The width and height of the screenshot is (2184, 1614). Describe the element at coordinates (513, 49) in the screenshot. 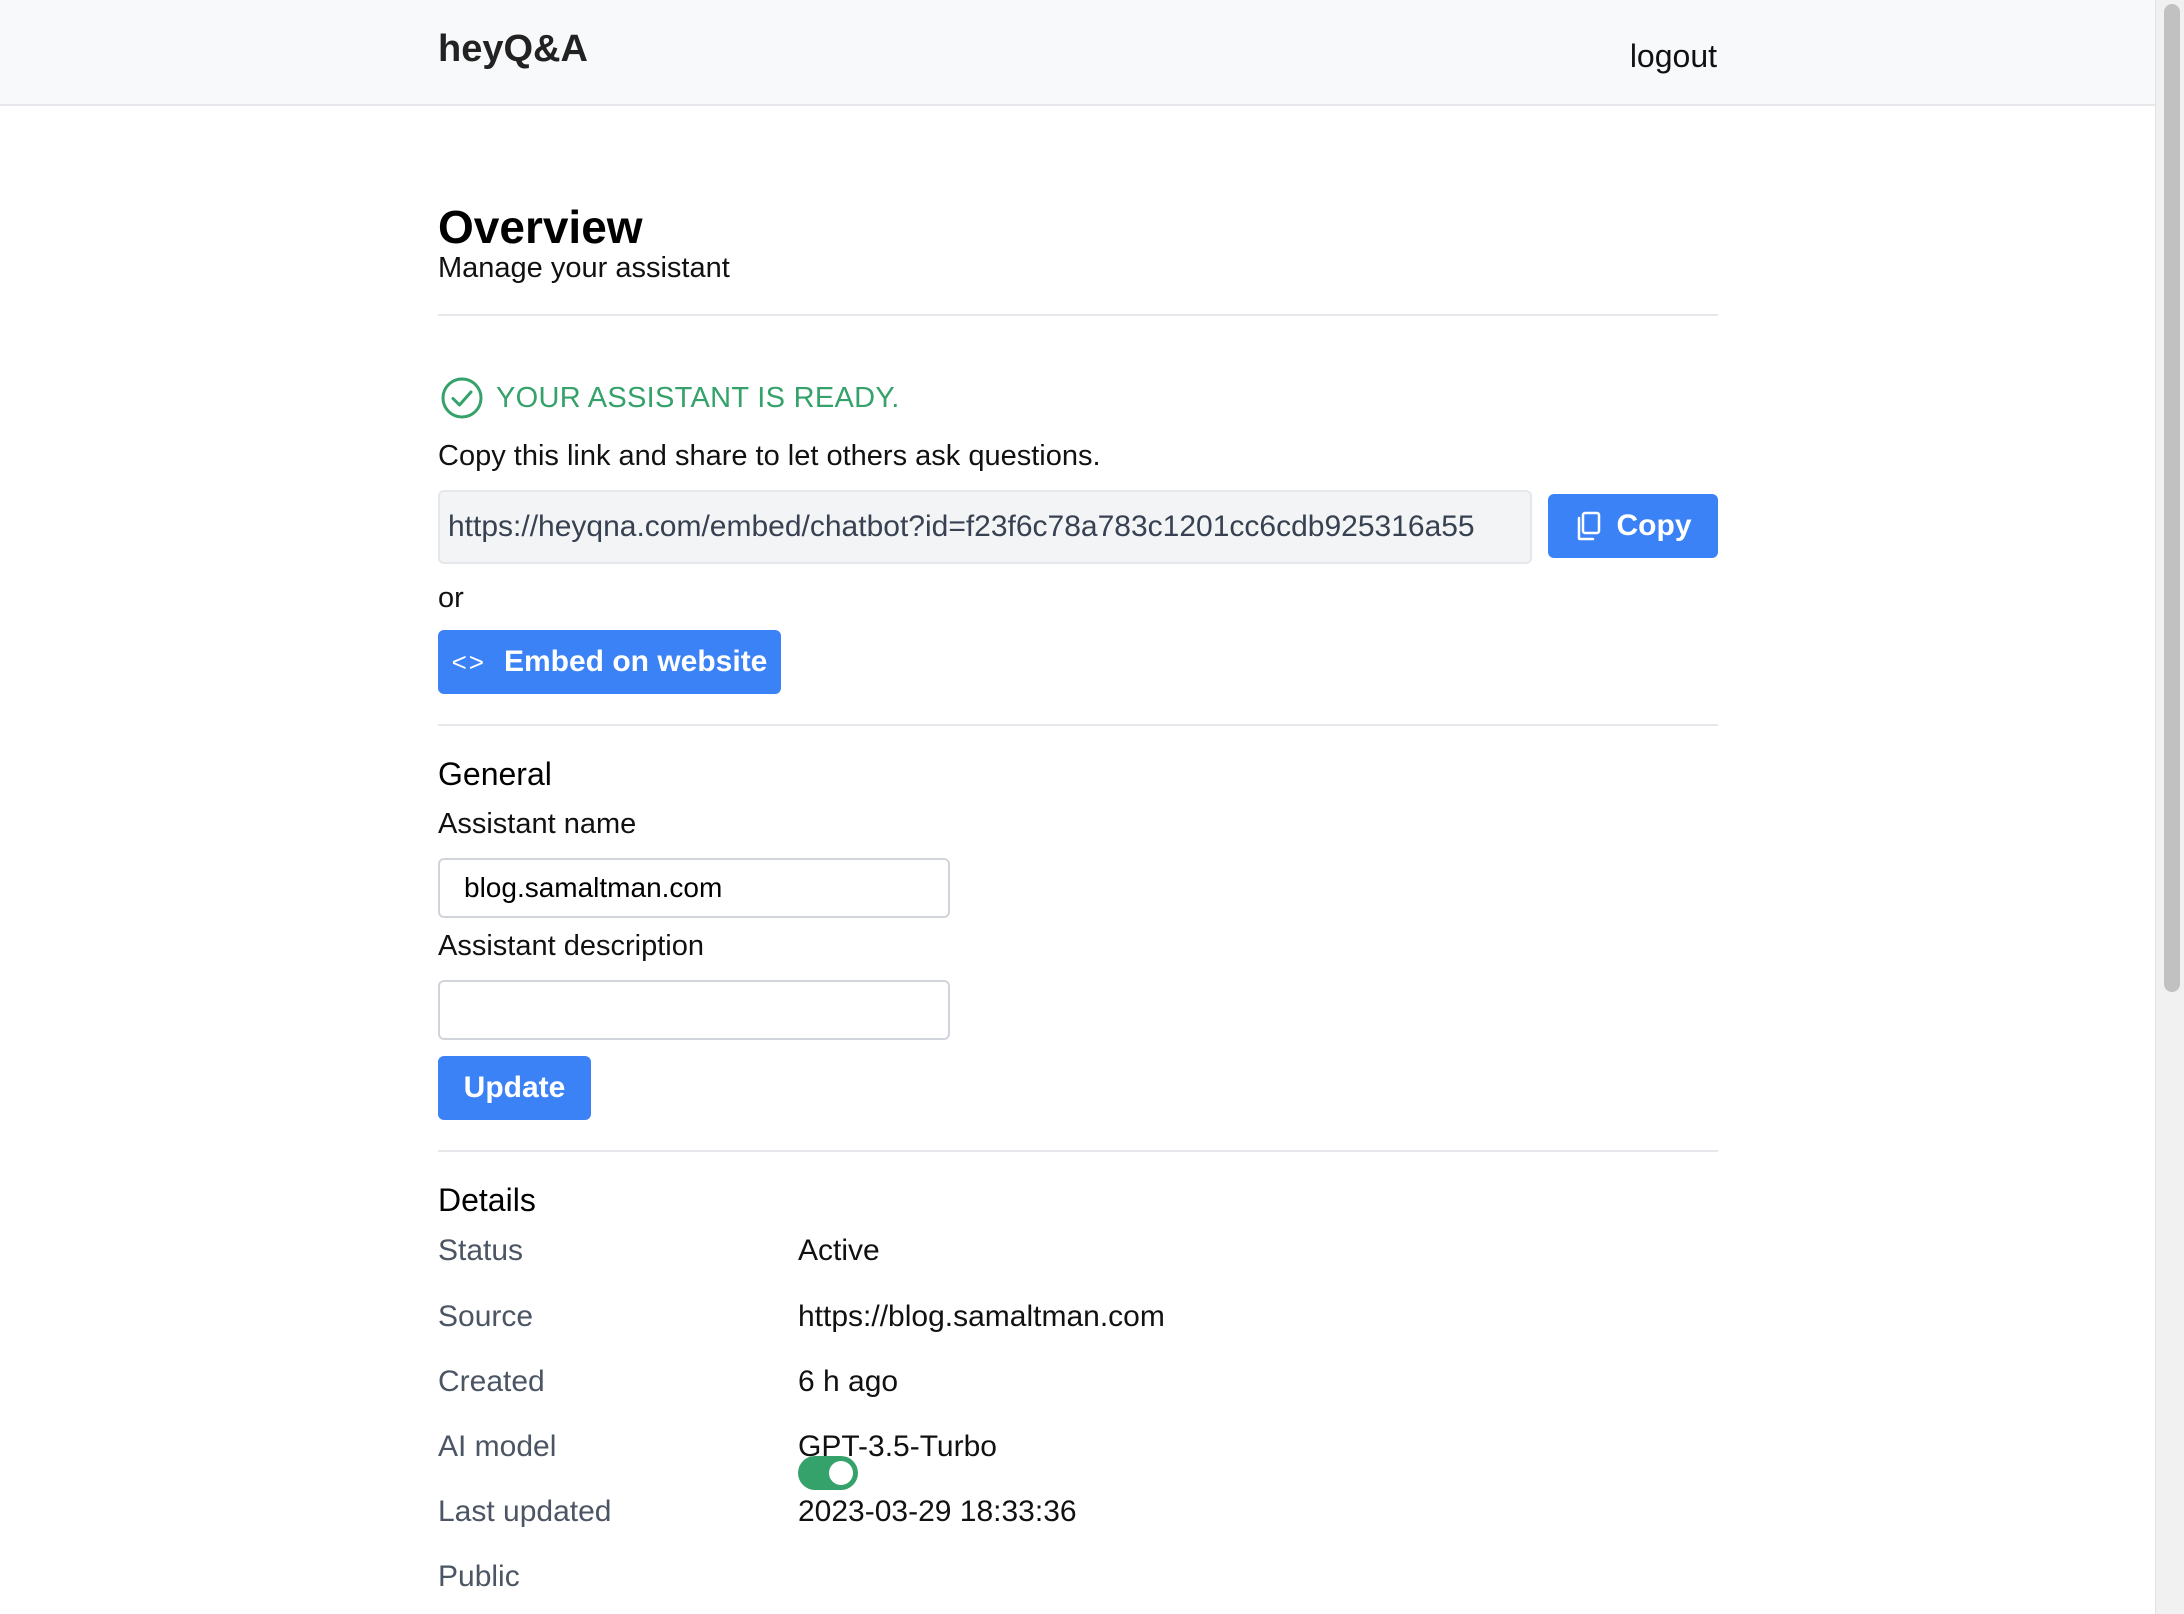

I see `brand-logo: heyQ&A` at that location.